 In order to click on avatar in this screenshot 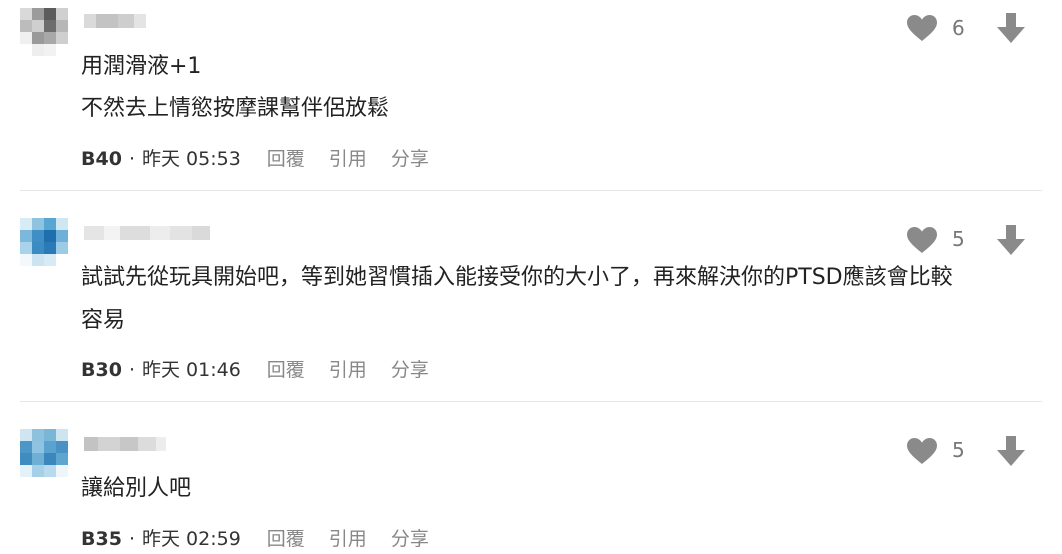, I will do `click(44, 453)`.